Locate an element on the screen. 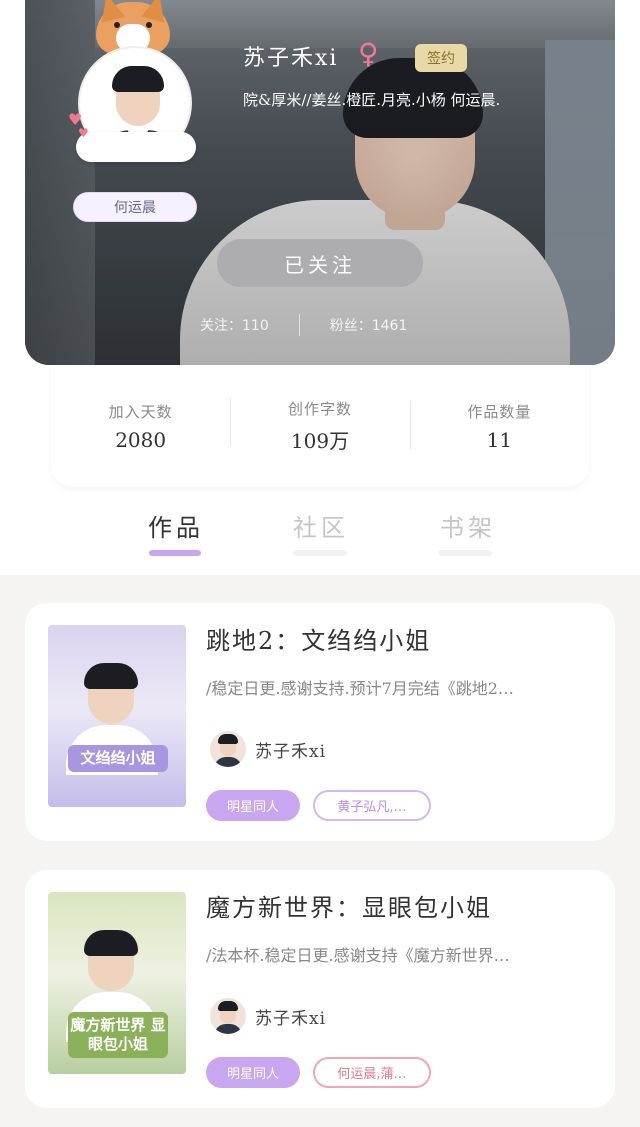 The width and height of the screenshot is (640, 1127). following-count: 关注：110 is located at coordinates (234, 325).